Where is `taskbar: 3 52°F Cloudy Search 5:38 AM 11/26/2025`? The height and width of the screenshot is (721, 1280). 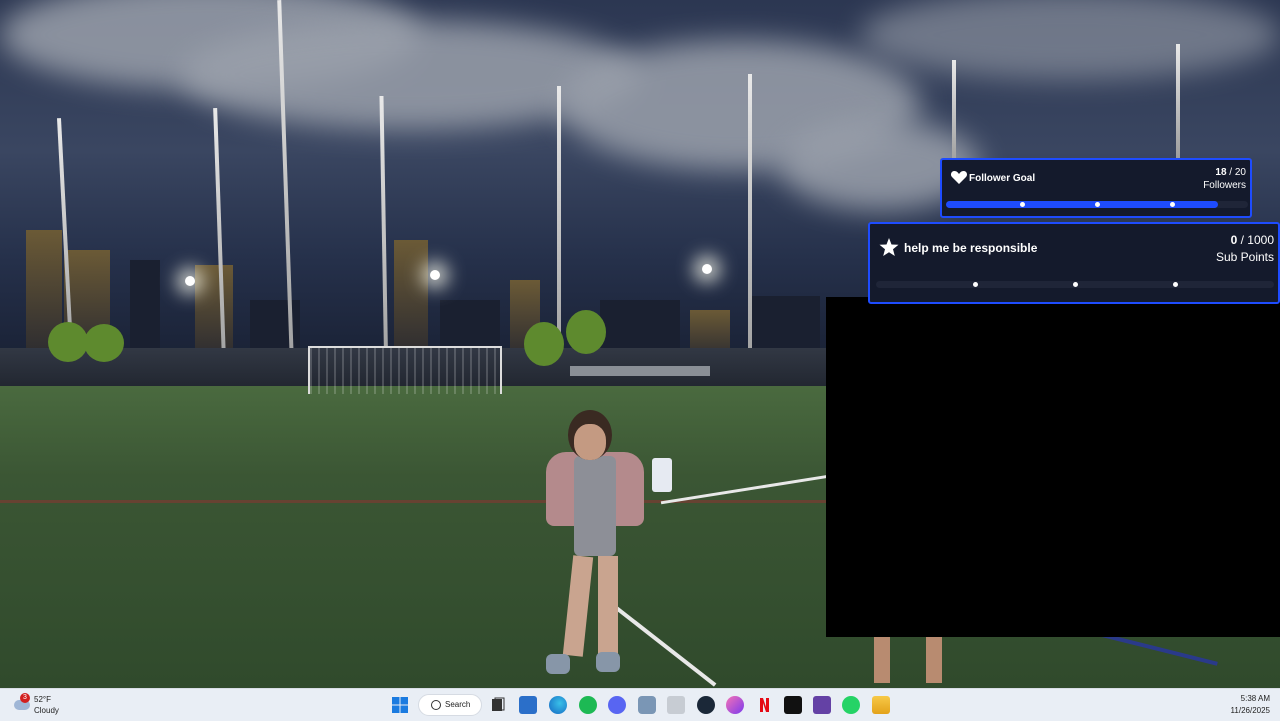 taskbar: 3 52°F Cloudy Search 5:38 AM 11/26/2025 is located at coordinates (640, 704).